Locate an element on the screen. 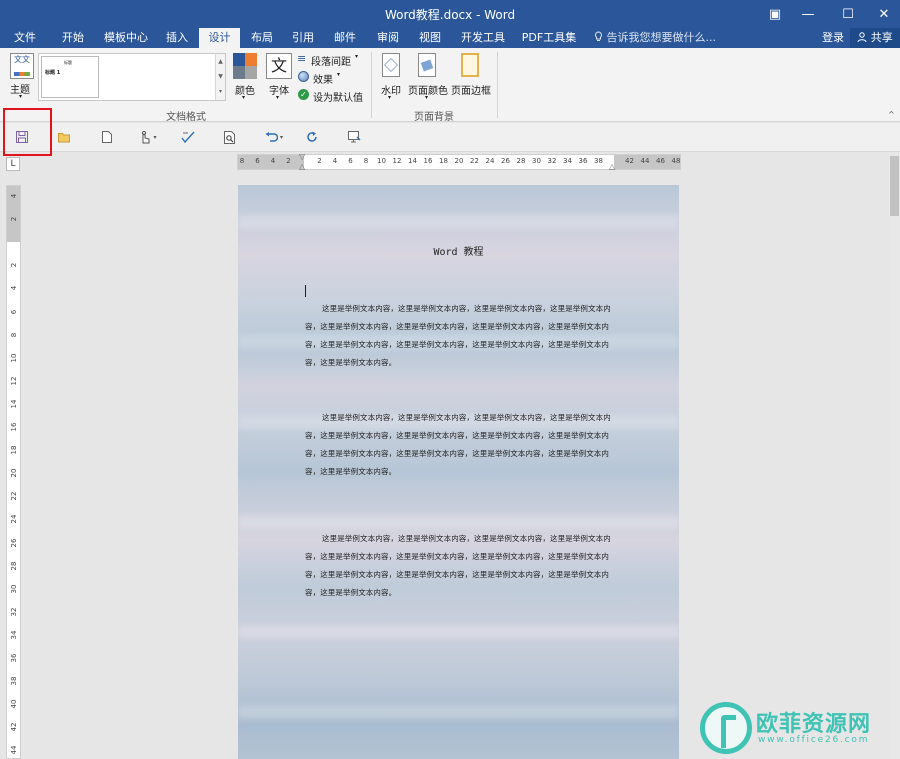 The image size is (900, 759). spelling-check-icon is located at coordinates (188, 137).